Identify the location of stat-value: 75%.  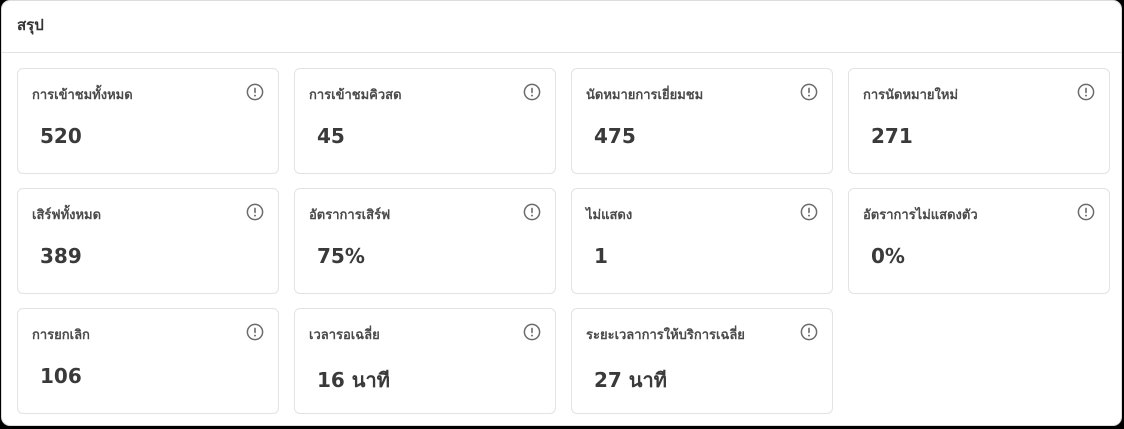
(341, 256).